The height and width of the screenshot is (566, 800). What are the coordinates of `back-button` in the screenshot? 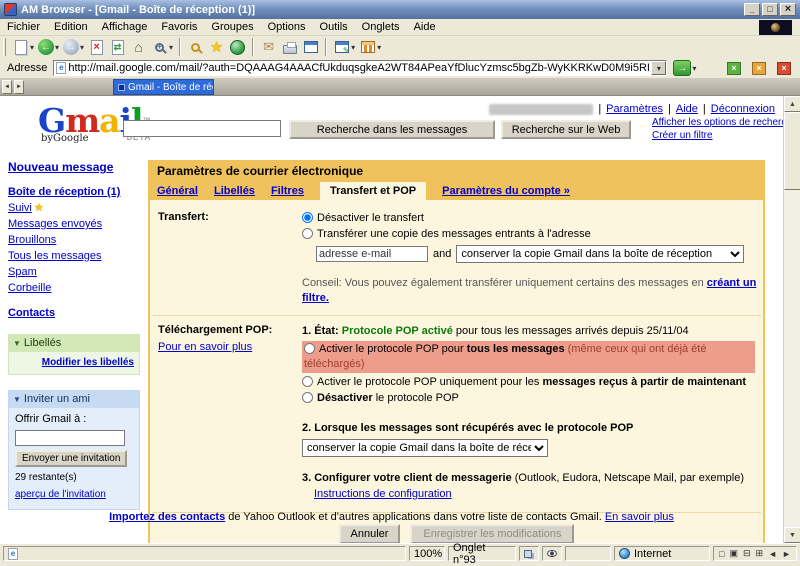 It's located at (48, 47).